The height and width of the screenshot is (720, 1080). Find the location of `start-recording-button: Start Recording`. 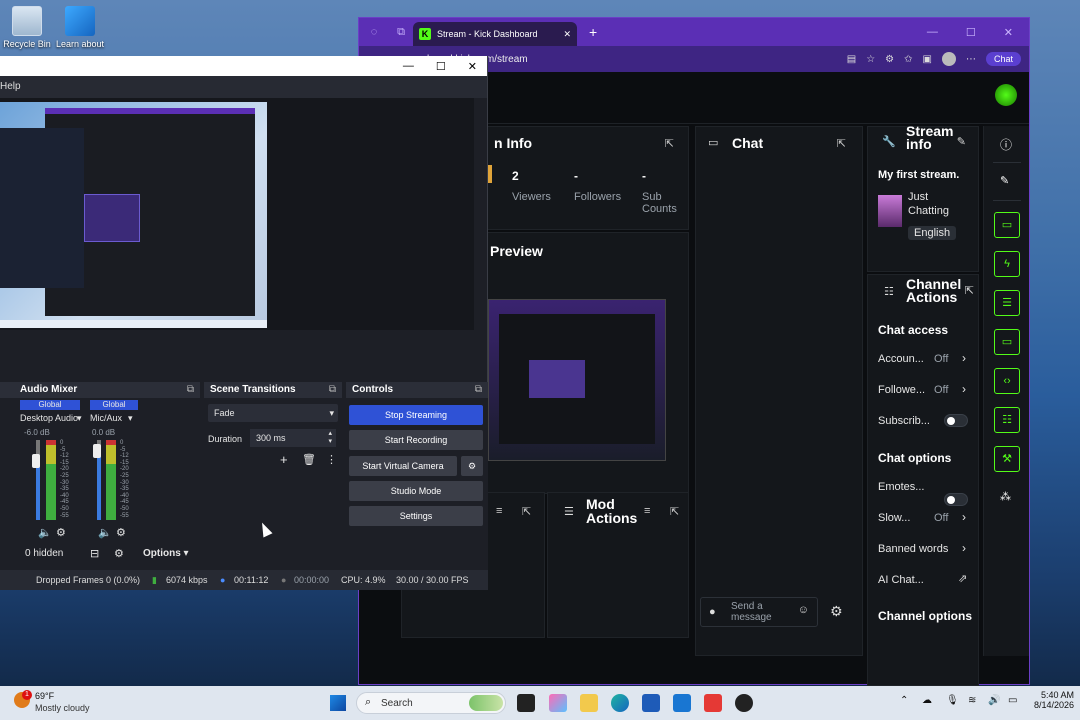

start-recording-button: Start Recording is located at coordinates (416, 440).